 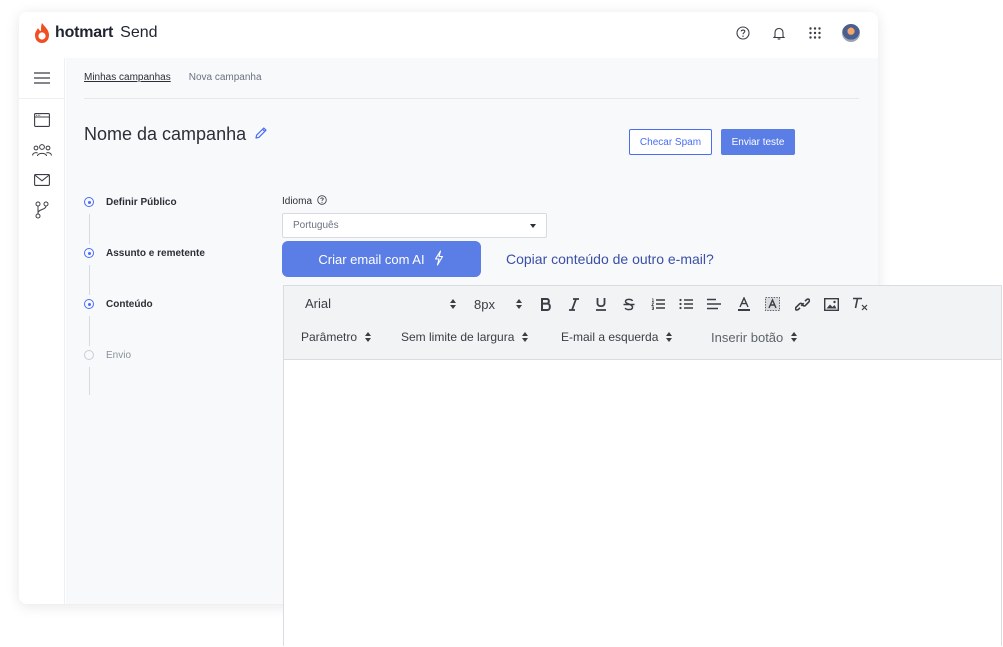 I want to click on envelope-icon, so click(x=42, y=180).